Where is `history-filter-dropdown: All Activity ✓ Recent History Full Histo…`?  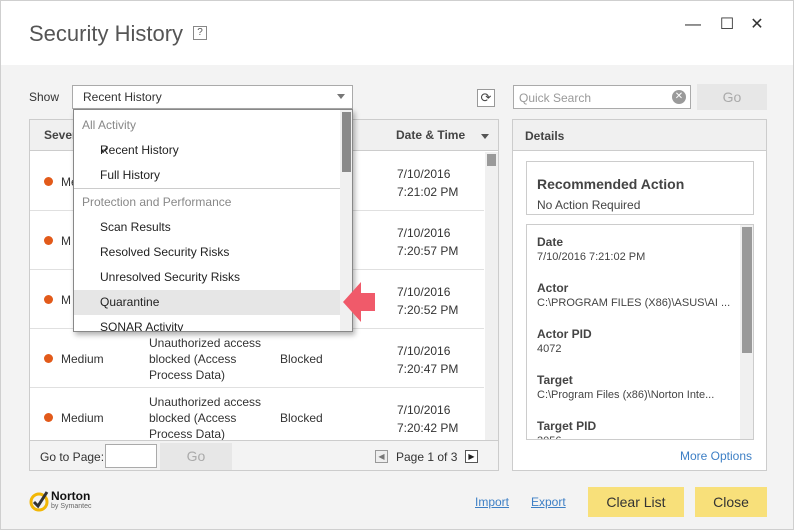 history-filter-dropdown: All Activity ✓ Recent History Full Histo… is located at coordinates (213, 220).